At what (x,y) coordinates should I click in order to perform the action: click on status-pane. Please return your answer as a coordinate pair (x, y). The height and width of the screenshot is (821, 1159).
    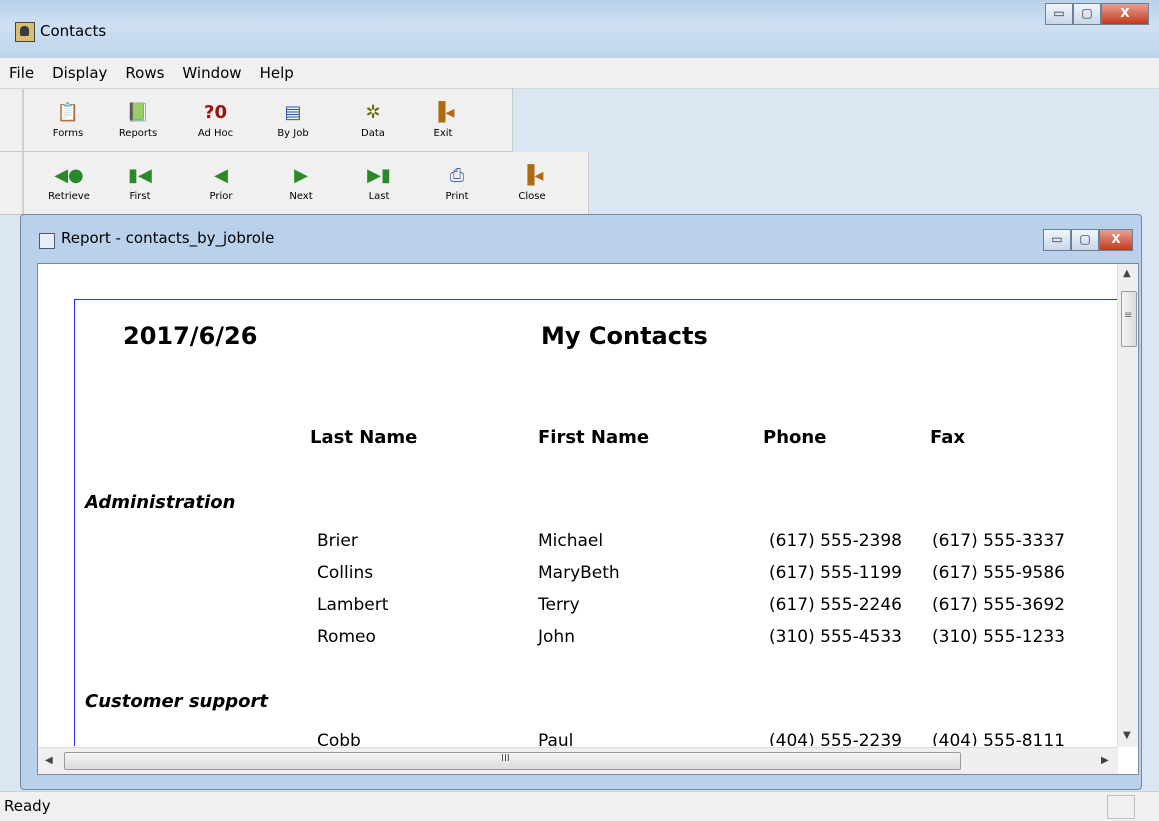
    Looking at the image, I should click on (1121, 807).